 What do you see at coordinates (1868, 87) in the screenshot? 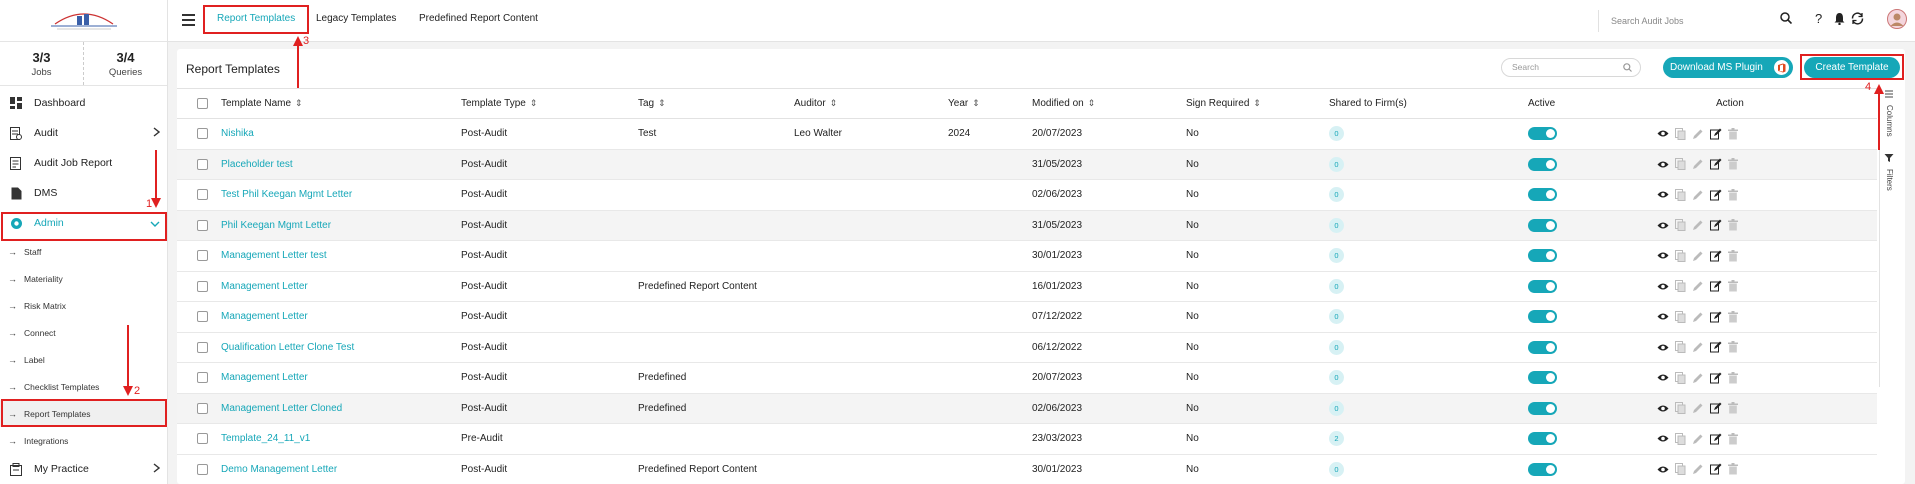
I see `annotation-number-4: 4` at bounding box center [1868, 87].